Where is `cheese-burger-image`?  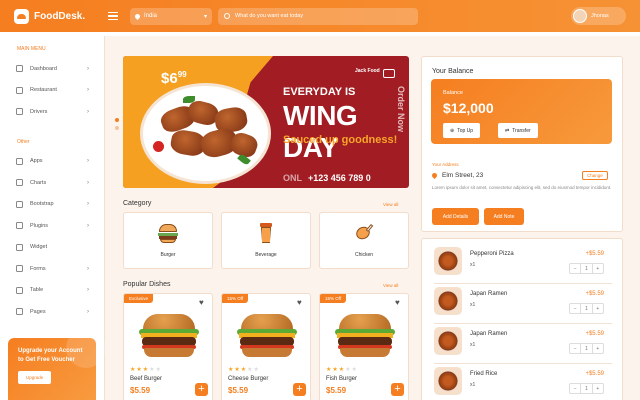 cheese-burger-image is located at coordinates (267, 336).